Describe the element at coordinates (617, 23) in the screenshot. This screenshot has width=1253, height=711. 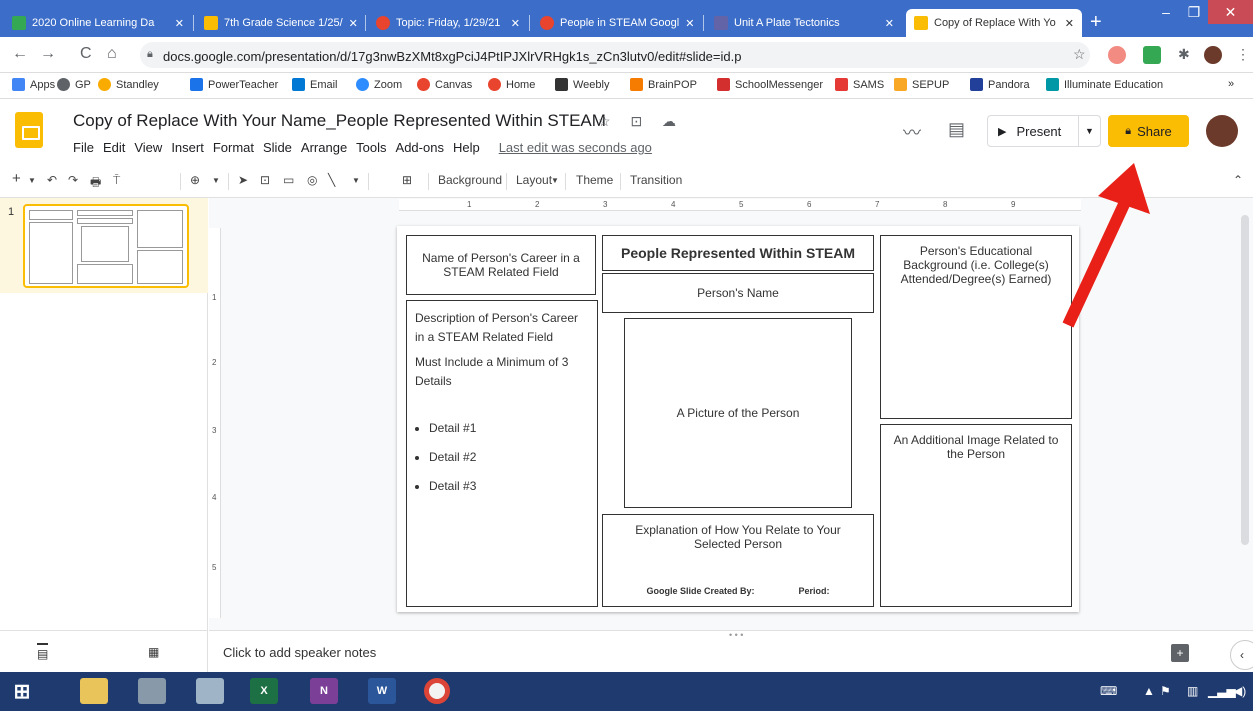
I see `browser-tab: People in STEAM Googl ✕` at that location.